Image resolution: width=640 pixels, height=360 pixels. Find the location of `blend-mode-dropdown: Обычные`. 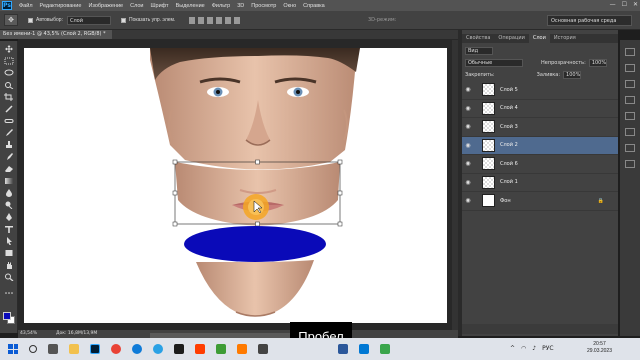

blend-mode-dropdown: Обычные is located at coordinates (494, 62).